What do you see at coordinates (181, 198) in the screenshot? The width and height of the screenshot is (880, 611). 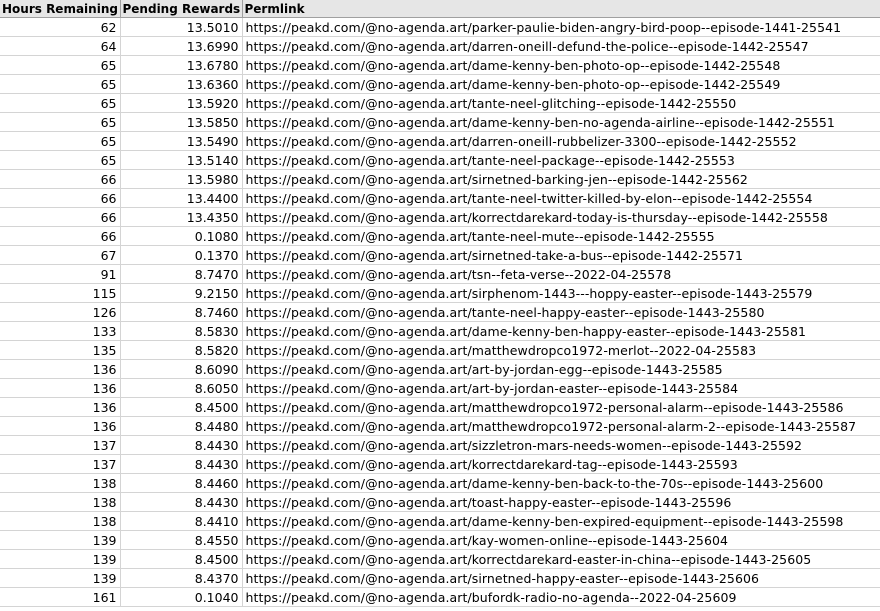 I see `cell-pending-rewards: 13.4400` at bounding box center [181, 198].